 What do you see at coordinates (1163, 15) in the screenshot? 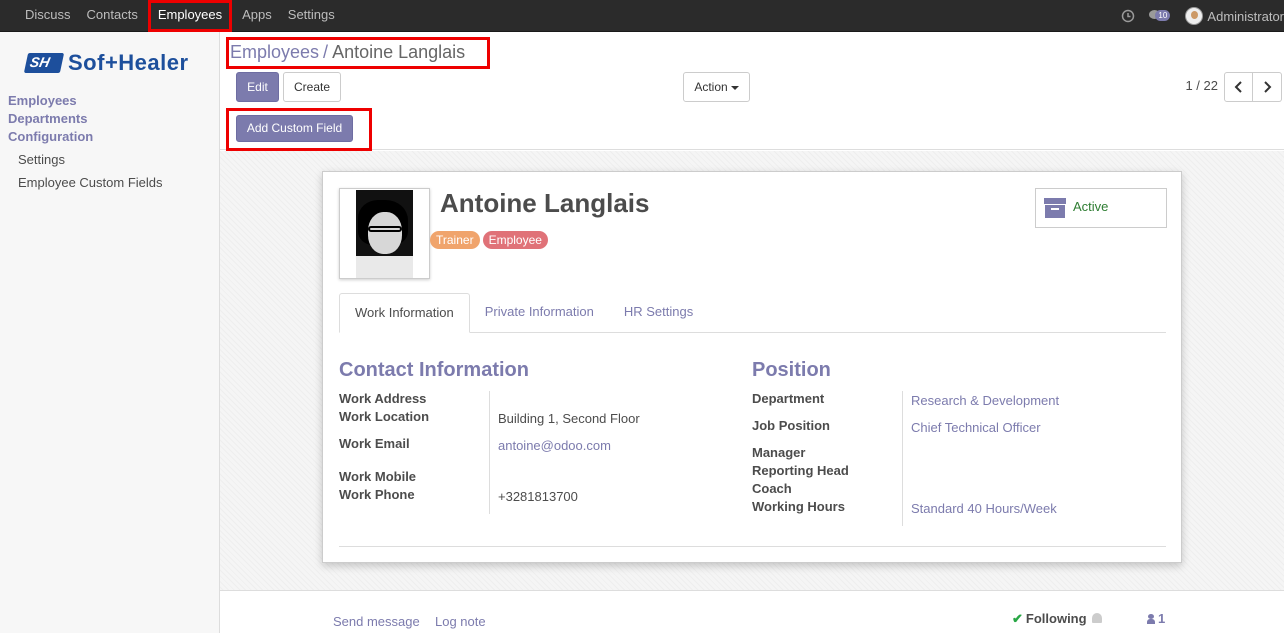
I see `chat-count-badge: 10` at bounding box center [1163, 15].